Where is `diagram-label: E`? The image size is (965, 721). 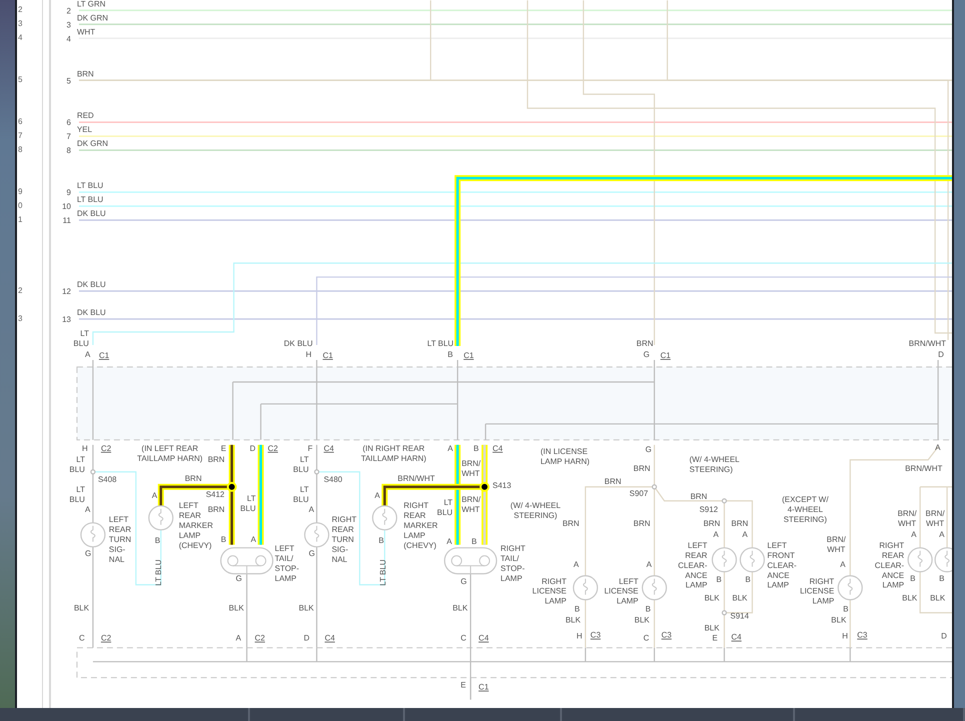
diagram-label: E is located at coordinates (715, 638).